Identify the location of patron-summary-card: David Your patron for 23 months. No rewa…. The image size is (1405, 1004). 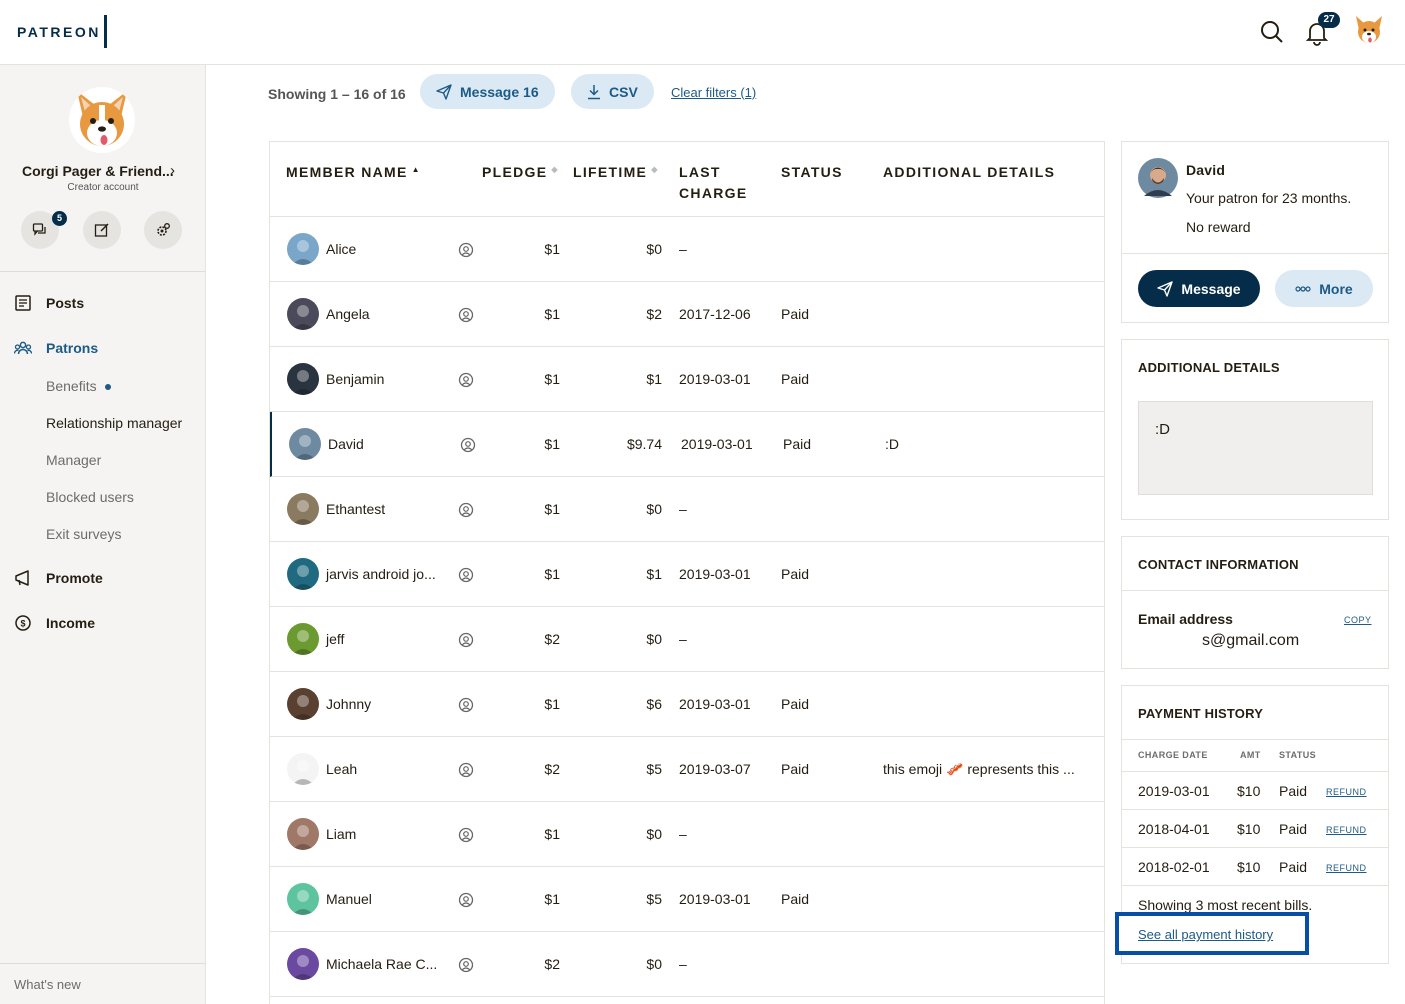
(1255, 232).